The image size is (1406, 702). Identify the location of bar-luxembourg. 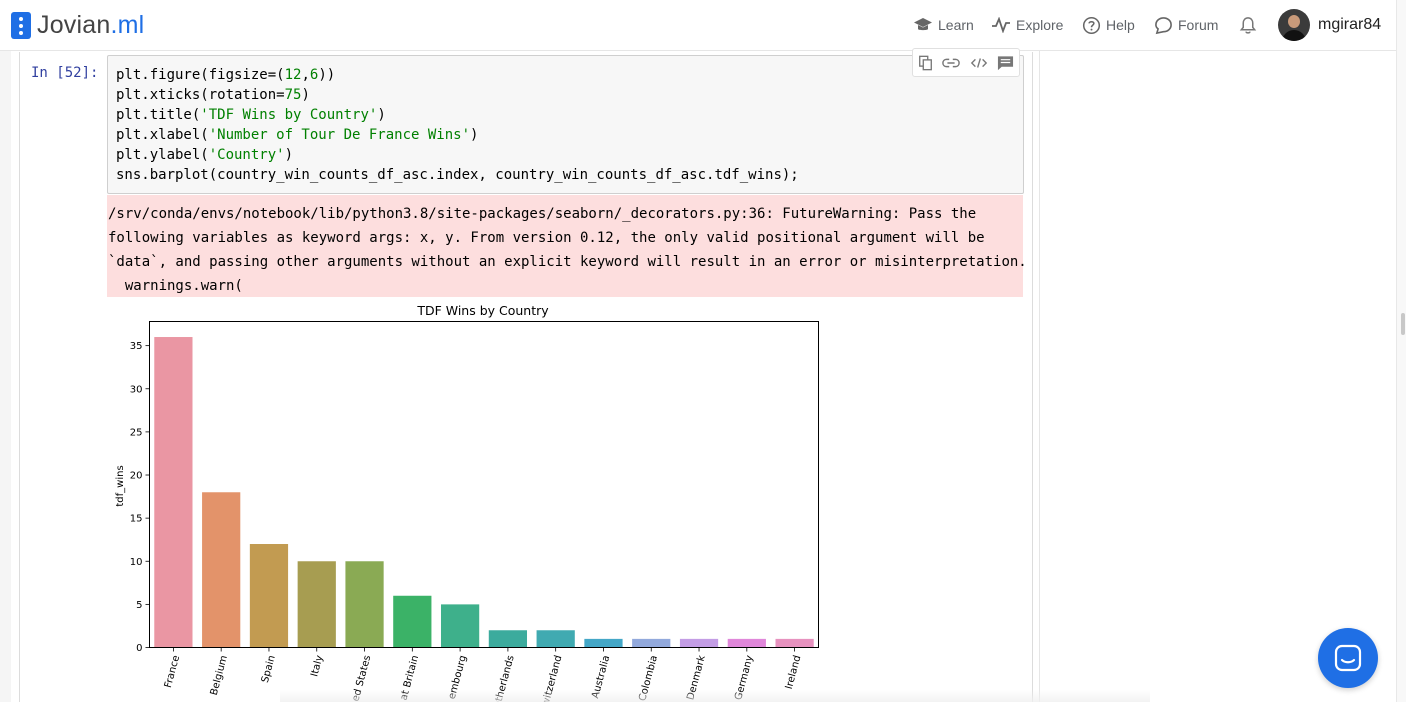
(460, 626).